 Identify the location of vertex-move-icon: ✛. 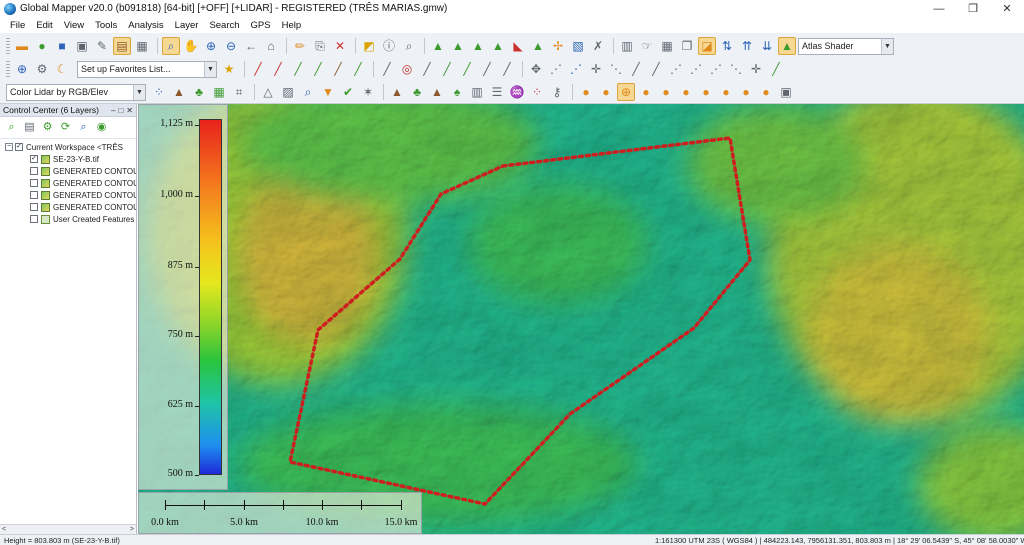
(596, 69).